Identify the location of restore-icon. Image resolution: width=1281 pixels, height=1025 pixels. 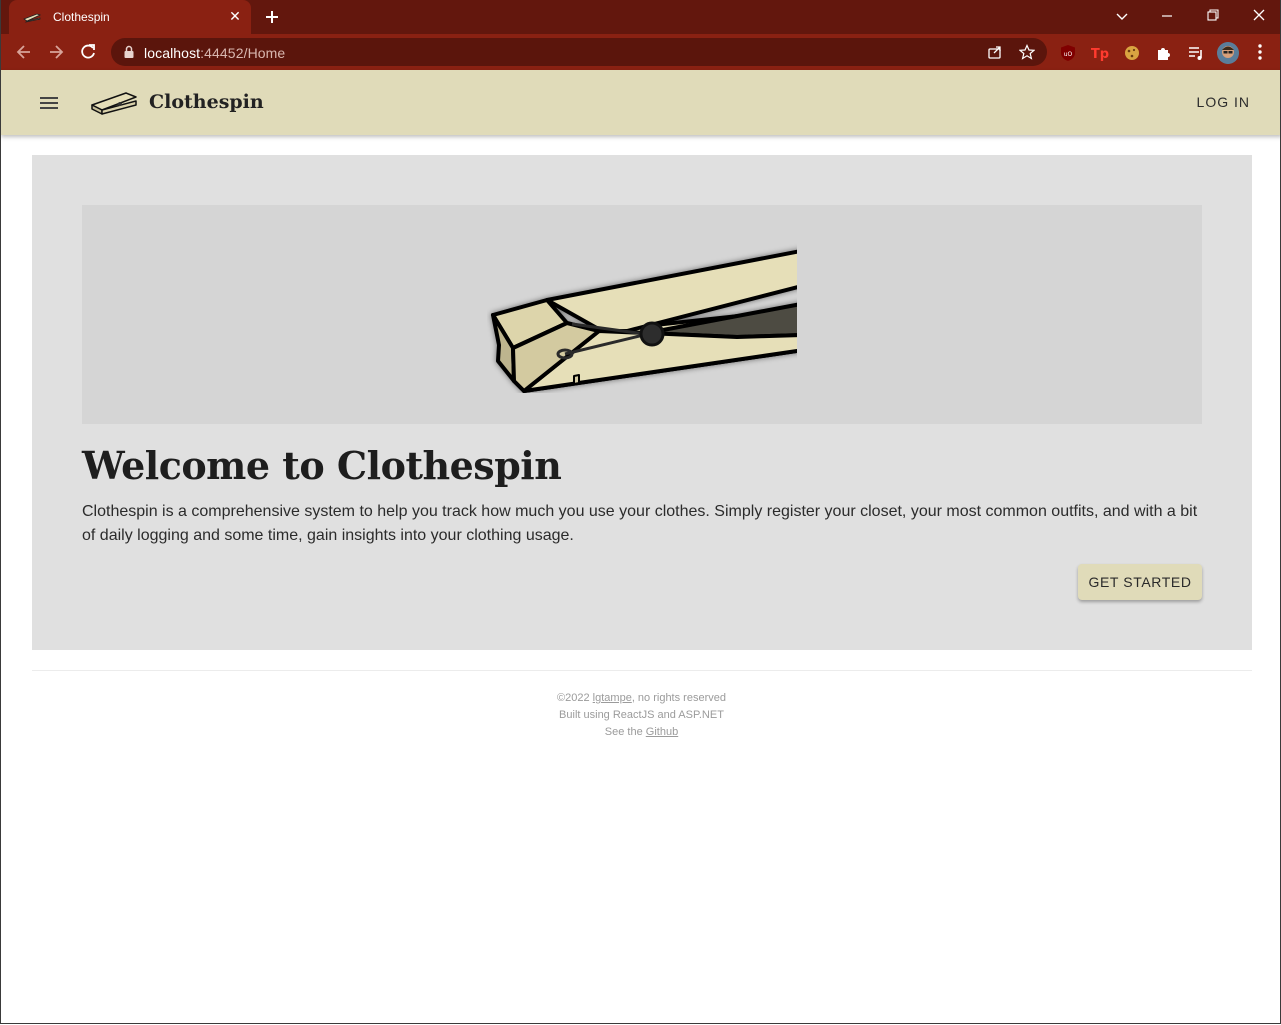
(1213, 16).